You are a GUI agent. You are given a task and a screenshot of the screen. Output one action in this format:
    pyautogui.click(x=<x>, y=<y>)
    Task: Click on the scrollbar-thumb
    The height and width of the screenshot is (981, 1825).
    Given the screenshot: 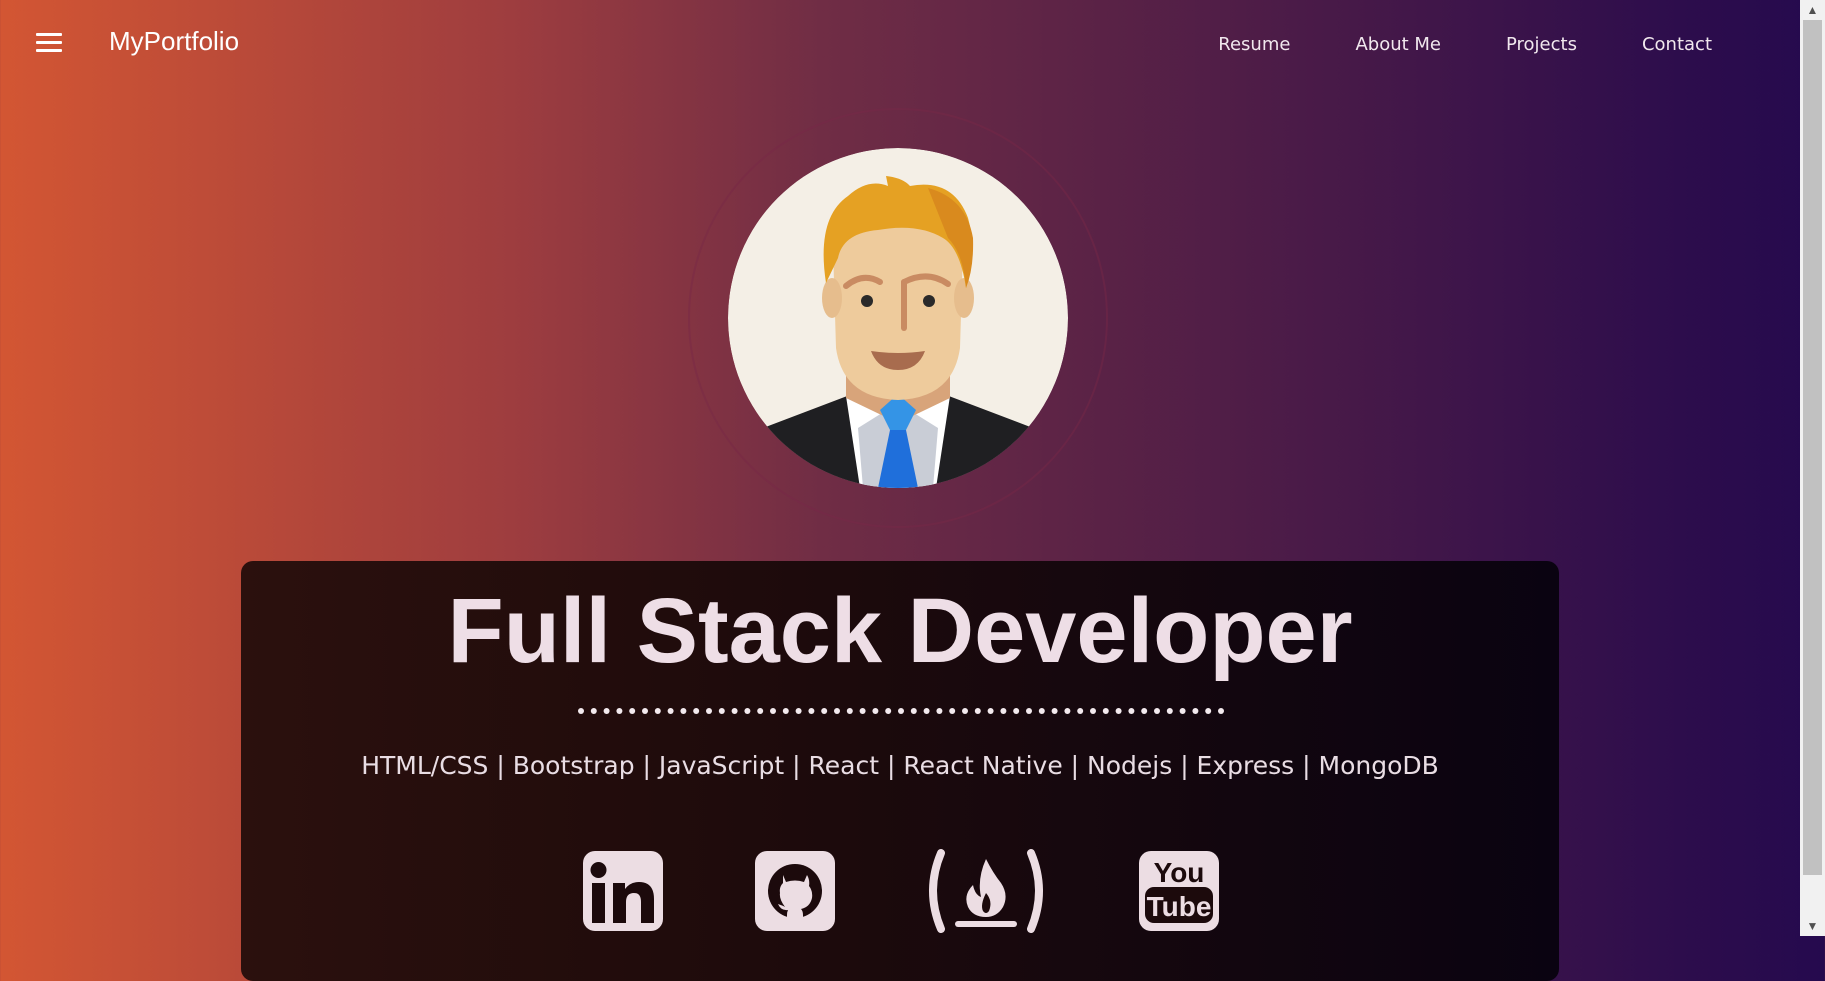 What is the action you would take?
    pyautogui.click(x=1812, y=447)
    